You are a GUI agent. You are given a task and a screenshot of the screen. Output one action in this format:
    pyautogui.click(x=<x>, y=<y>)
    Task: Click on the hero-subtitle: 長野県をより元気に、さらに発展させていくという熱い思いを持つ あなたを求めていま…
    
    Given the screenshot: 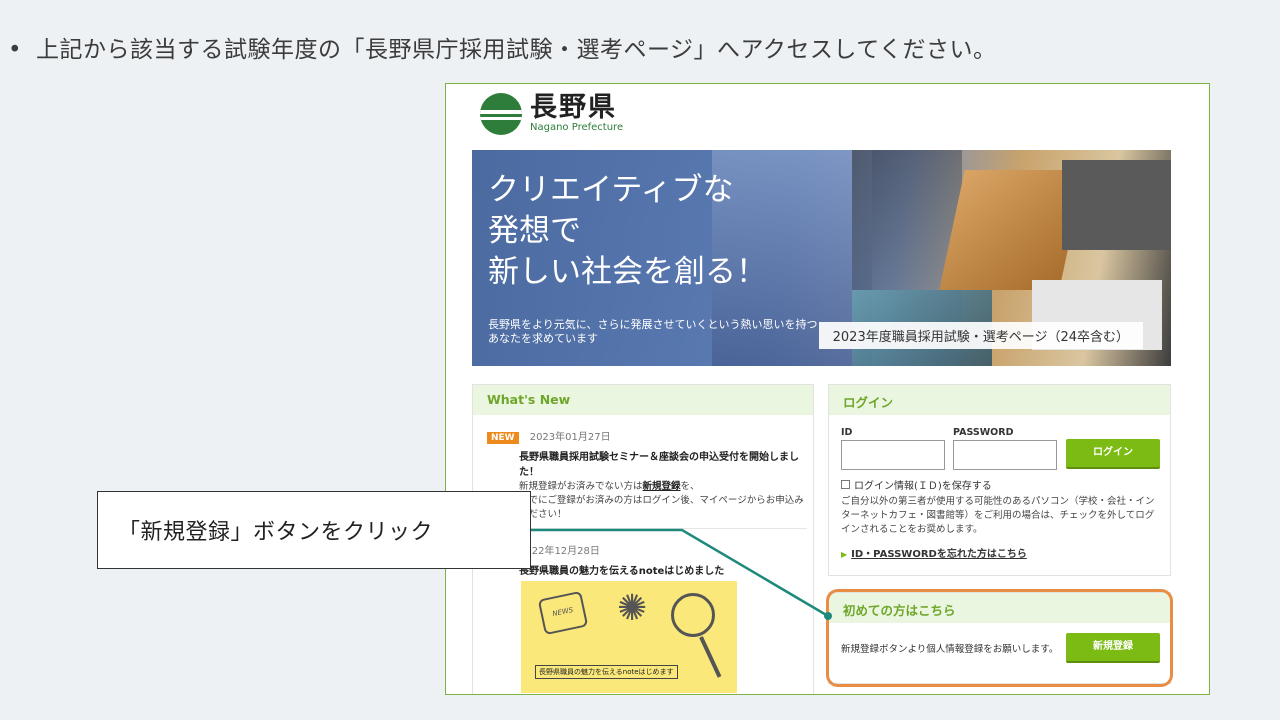 What is the action you would take?
    pyautogui.click(x=653, y=331)
    